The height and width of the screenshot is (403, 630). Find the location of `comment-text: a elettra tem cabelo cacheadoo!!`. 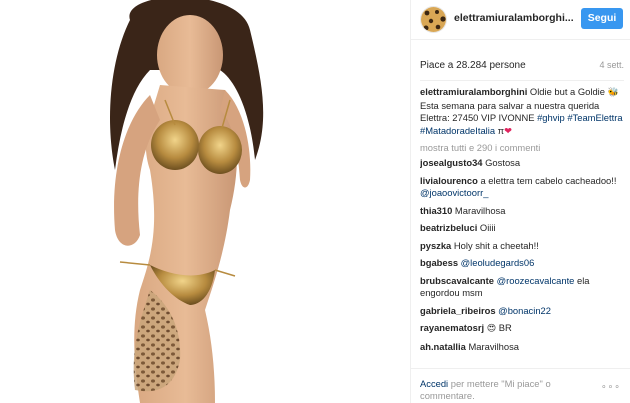

comment-text: a elettra tem cabelo cacheadoo!! is located at coordinates (548, 180).